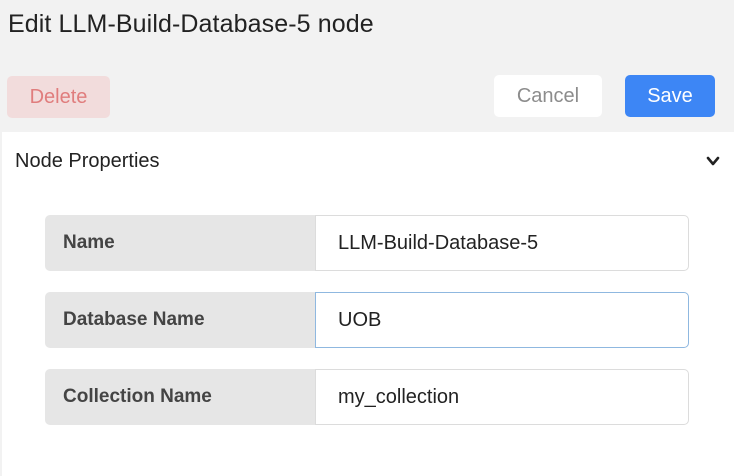 The image size is (734, 476). What do you see at coordinates (191, 24) in the screenshot?
I see `dialog-title: Edit LLM-Build-Database-5 node` at bounding box center [191, 24].